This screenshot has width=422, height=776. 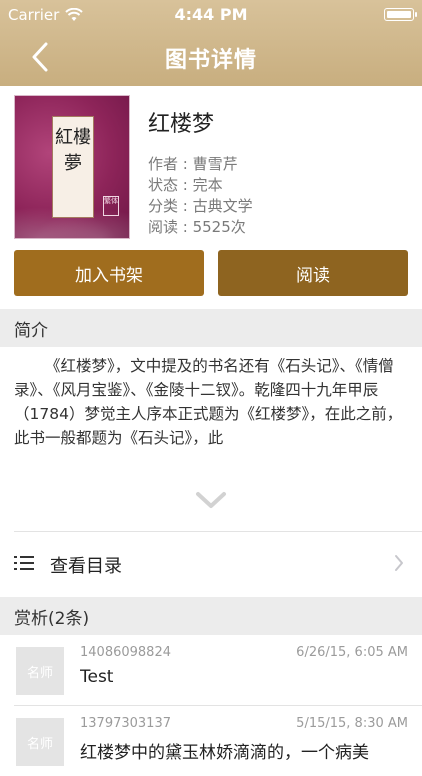 What do you see at coordinates (400, 14) in the screenshot?
I see `battery-icon` at bounding box center [400, 14].